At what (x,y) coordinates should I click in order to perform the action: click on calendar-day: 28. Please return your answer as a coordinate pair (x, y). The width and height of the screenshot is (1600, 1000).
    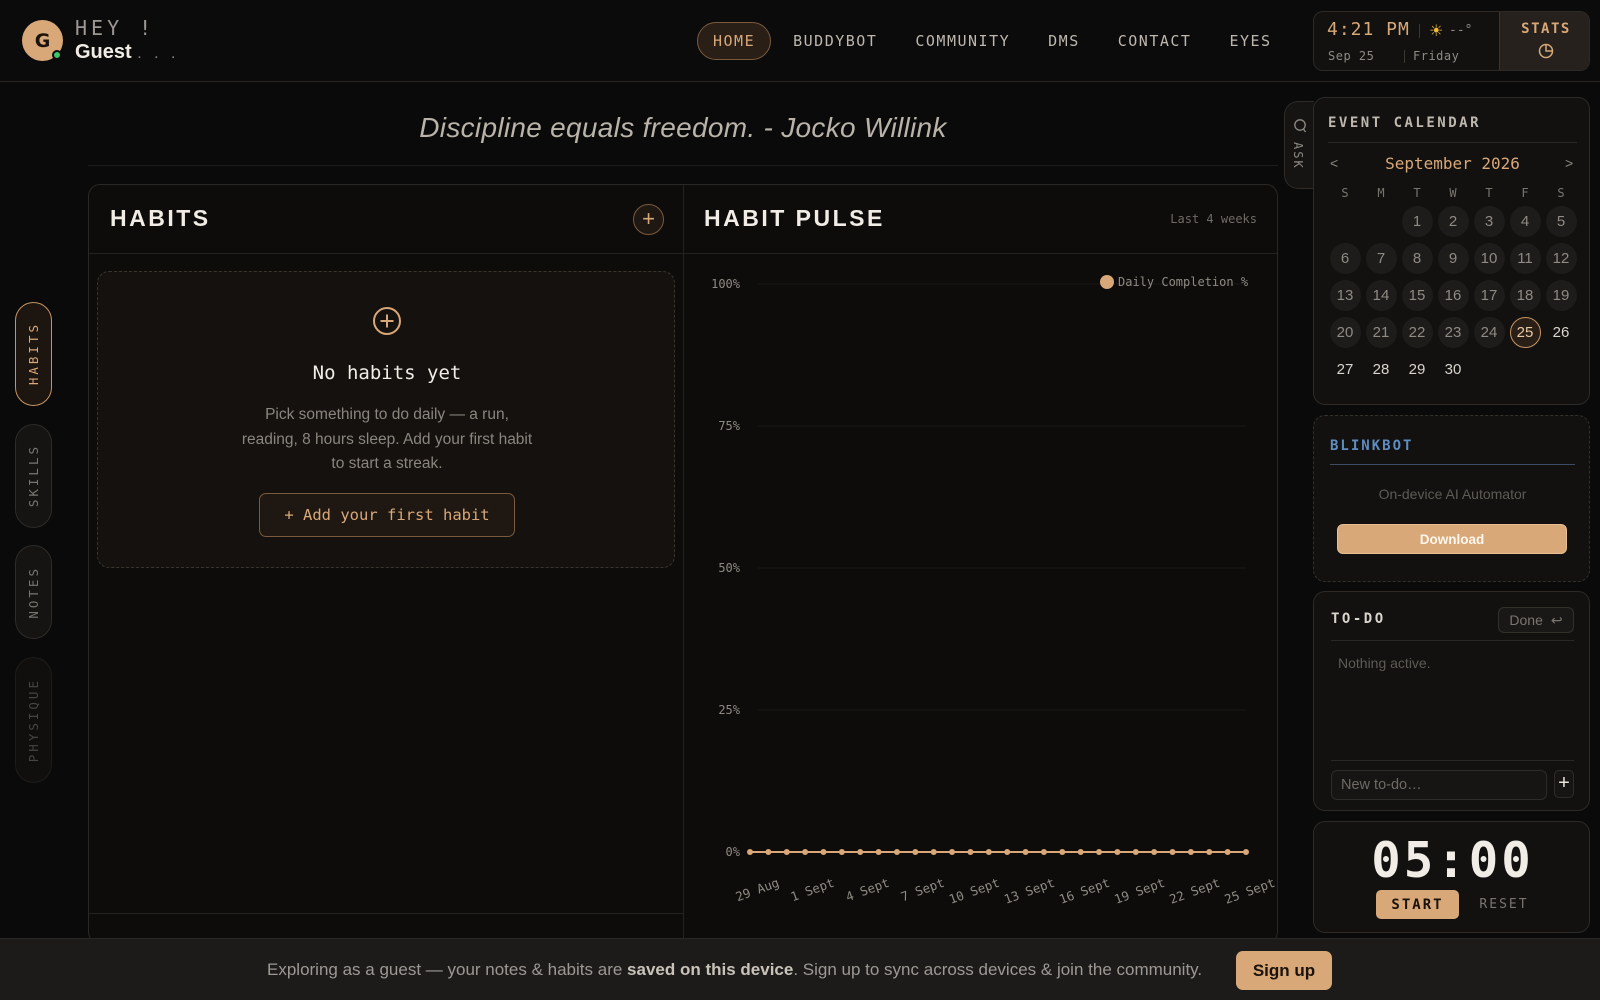
    Looking at the image, I should click on (1381, 369).